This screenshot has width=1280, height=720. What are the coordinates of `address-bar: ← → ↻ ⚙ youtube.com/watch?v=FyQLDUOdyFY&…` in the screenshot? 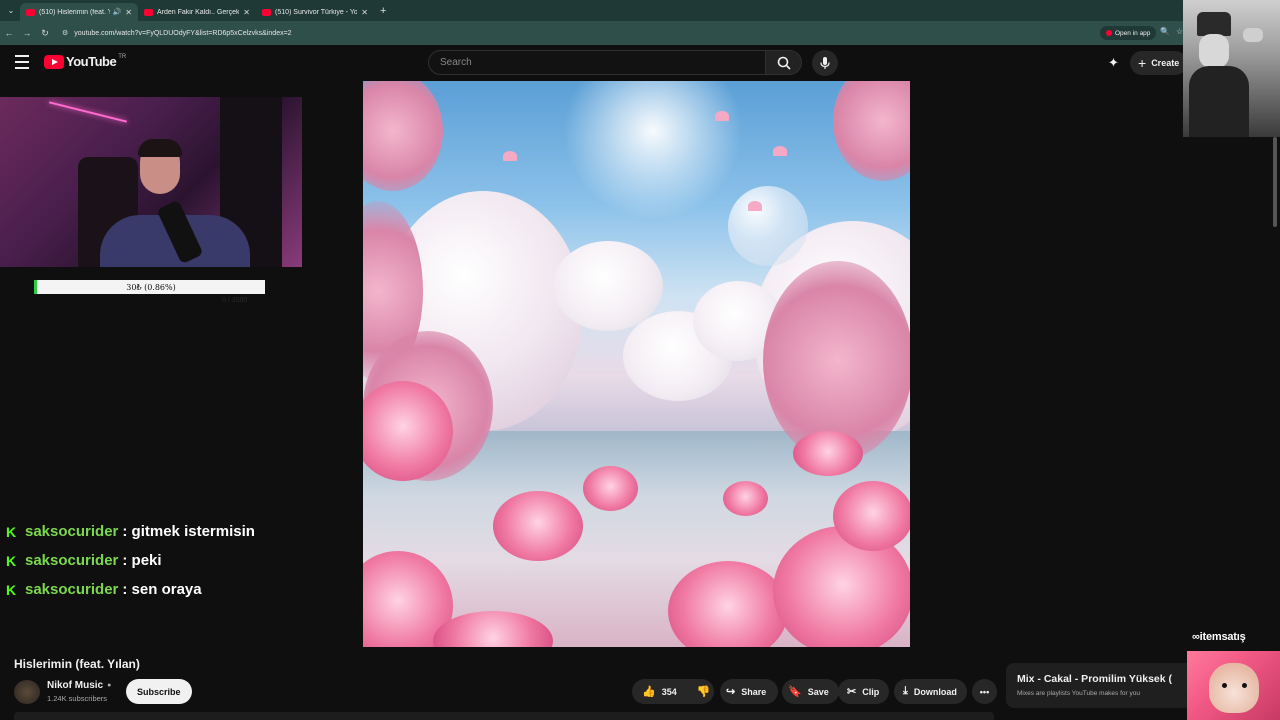 It's located at (640, 33).